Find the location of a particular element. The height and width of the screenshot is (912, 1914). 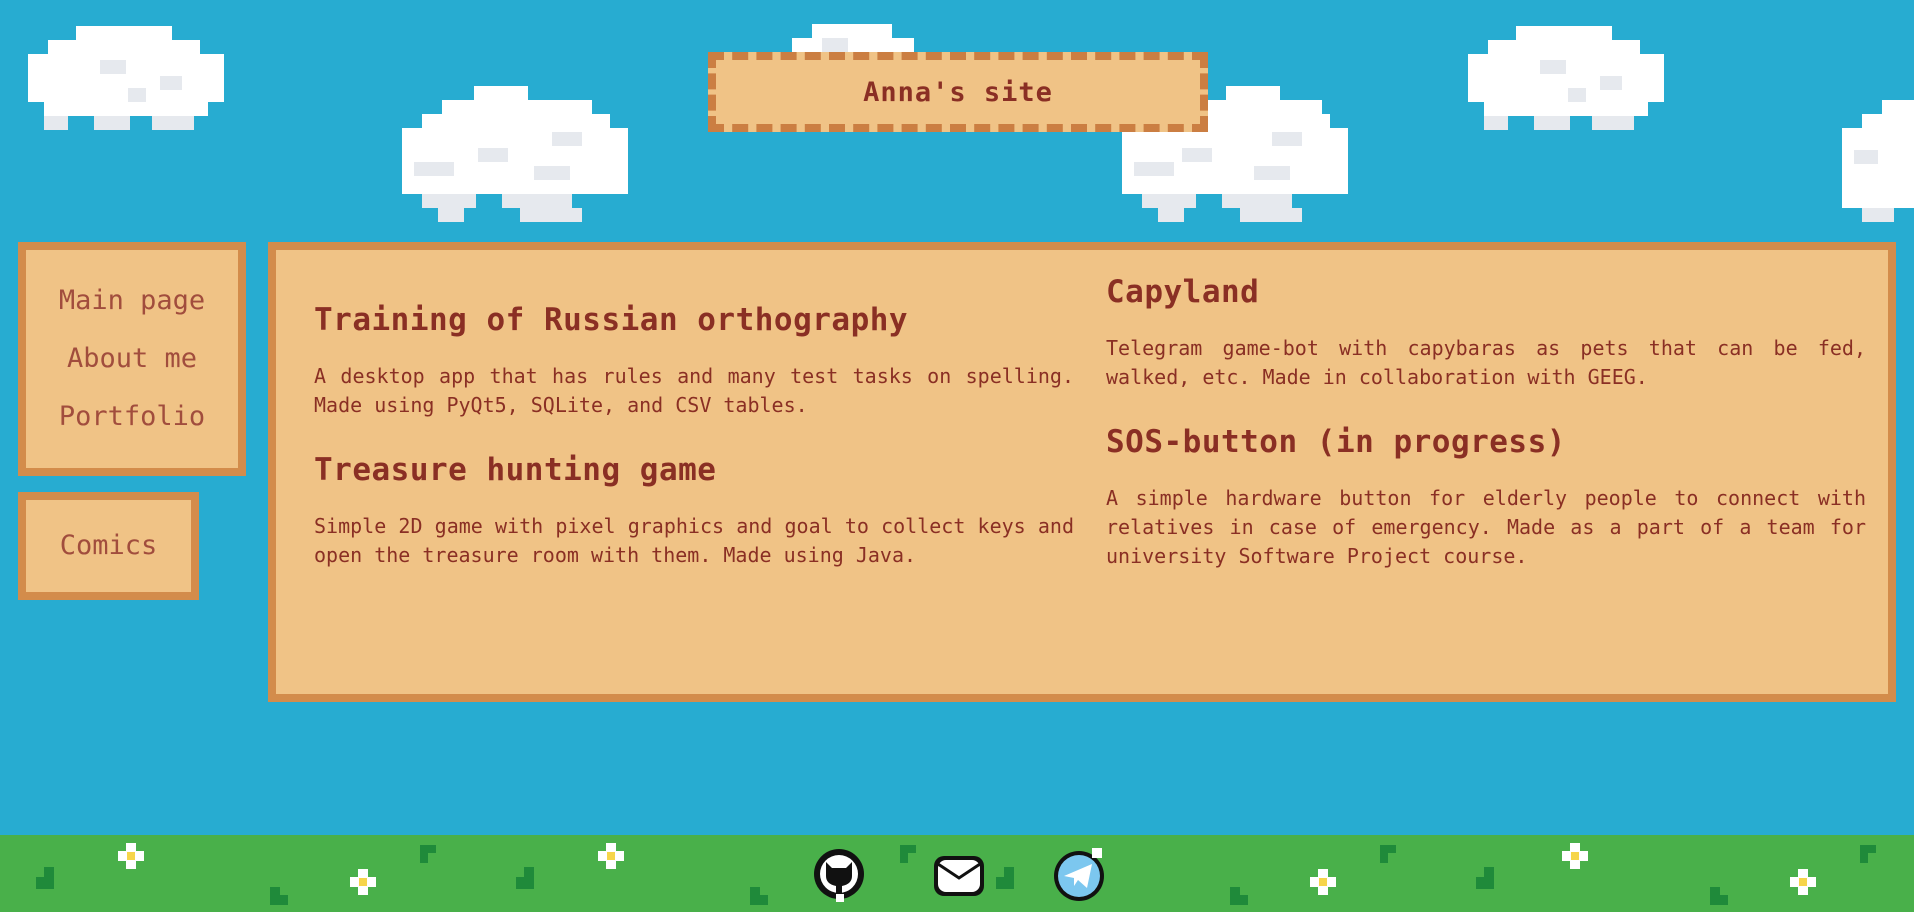

nav-link-portfolio: Portfolio is located at coordinates (132, 417).